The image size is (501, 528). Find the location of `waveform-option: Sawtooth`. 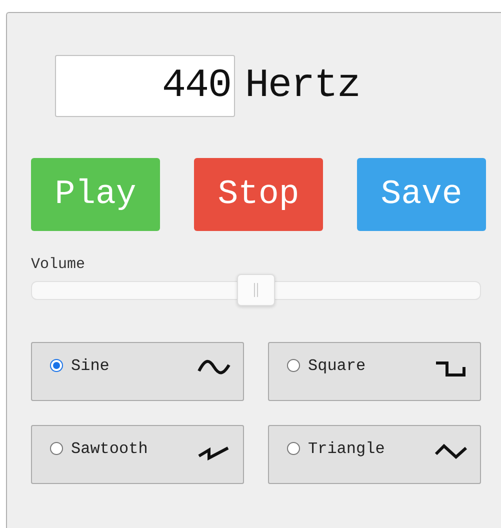

waveform-option: Sawtooth is located at coordinates (137, 454).